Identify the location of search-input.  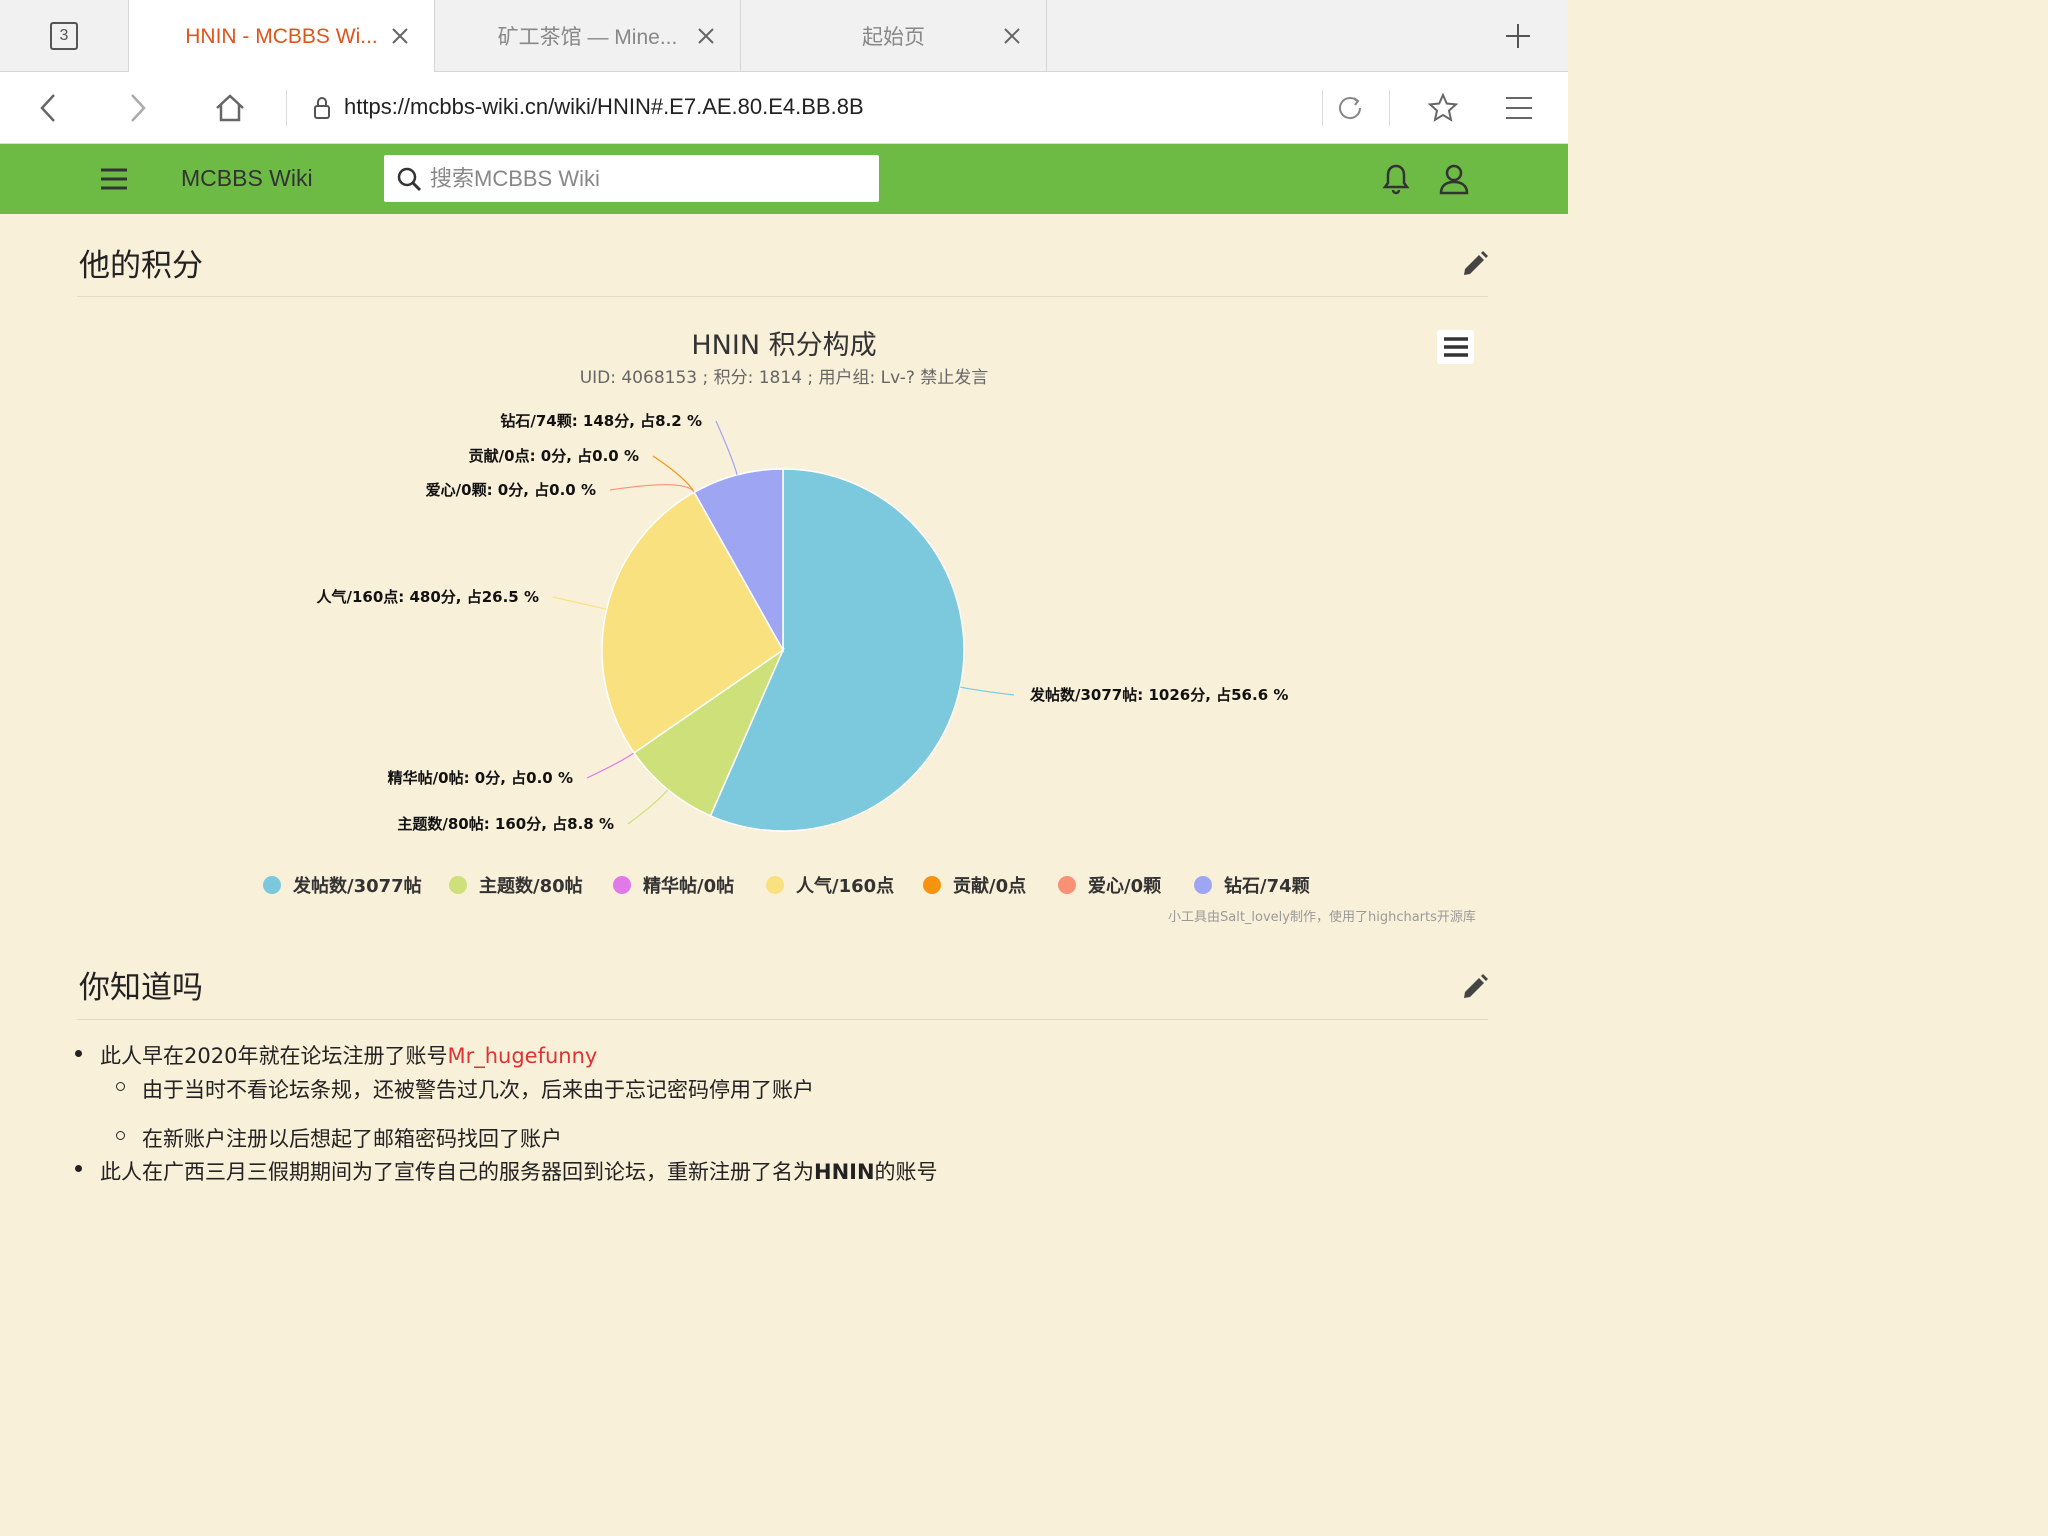
(645, 178).